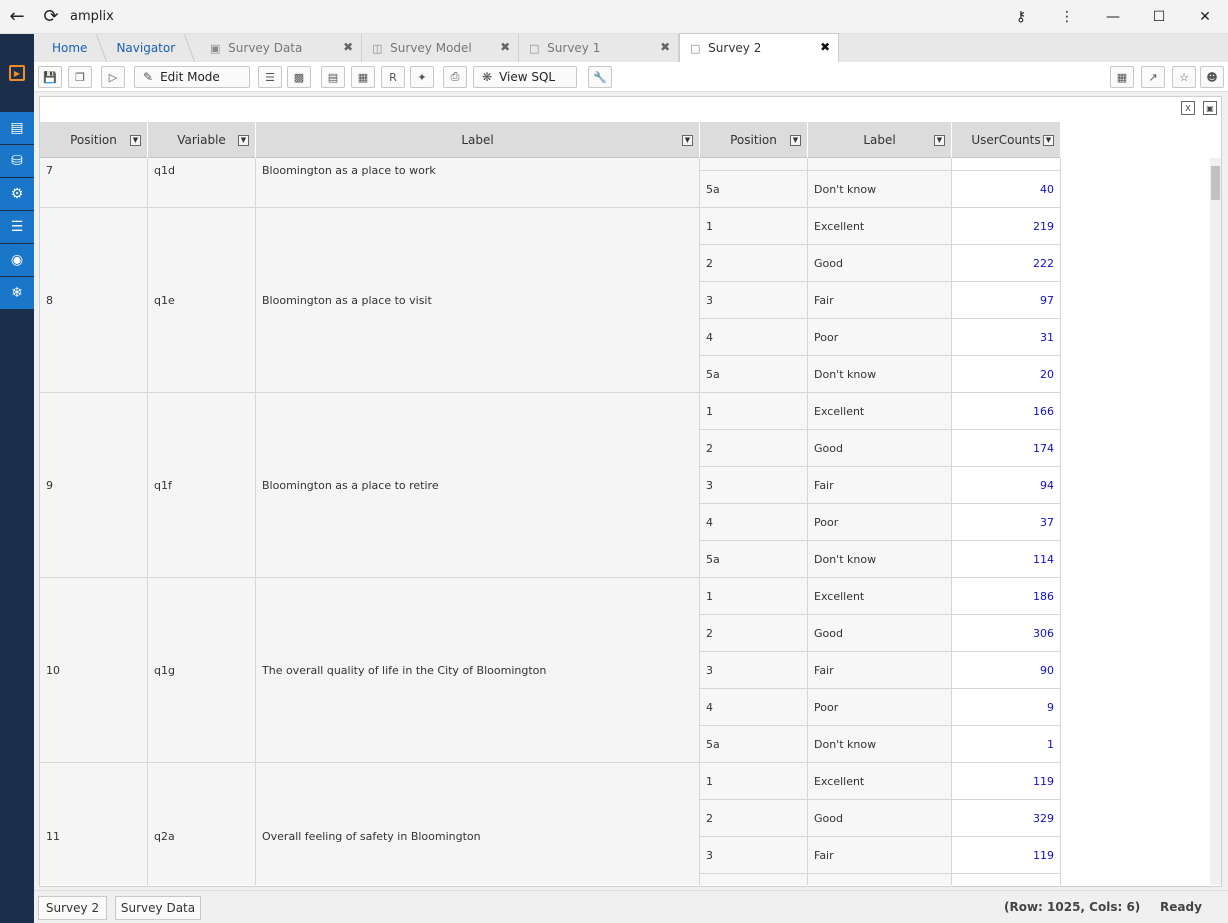 Image resolution: width=1228 pixels, height=923 pixels. Describe the element at coordinates (1006, 670) in the screenshot. I see `table-cell-usercount: 90` at that location.